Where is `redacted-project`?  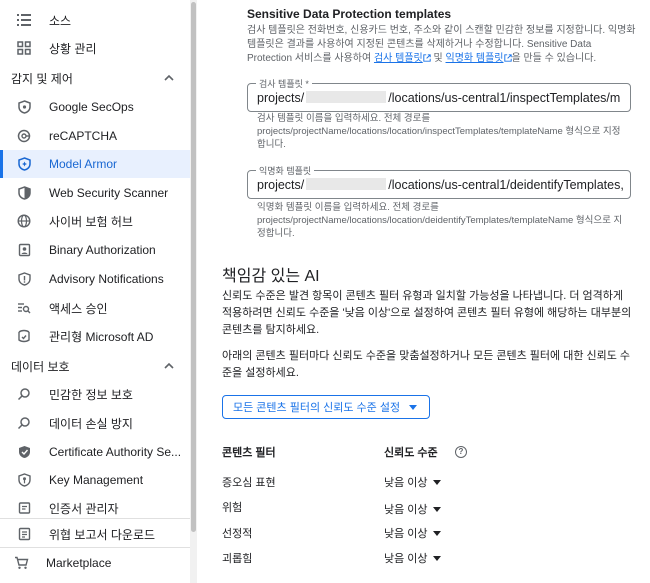 redacted-project is located at coordinates (346, 184).